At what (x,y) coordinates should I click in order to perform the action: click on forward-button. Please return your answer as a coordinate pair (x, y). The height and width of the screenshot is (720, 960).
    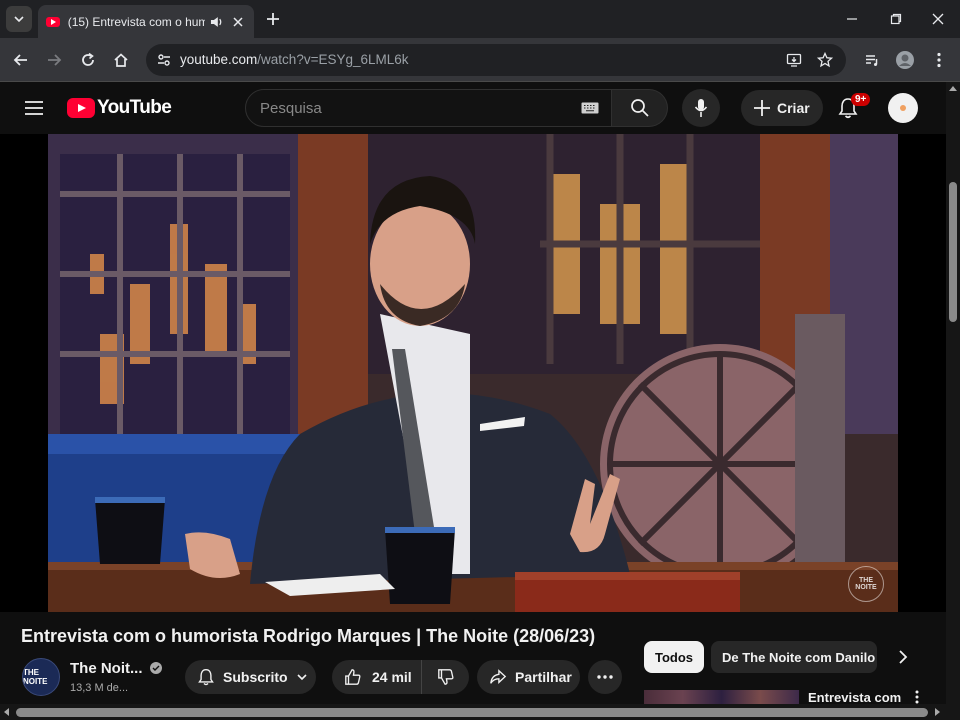
    Looking at the image, I should click on (54, 60).